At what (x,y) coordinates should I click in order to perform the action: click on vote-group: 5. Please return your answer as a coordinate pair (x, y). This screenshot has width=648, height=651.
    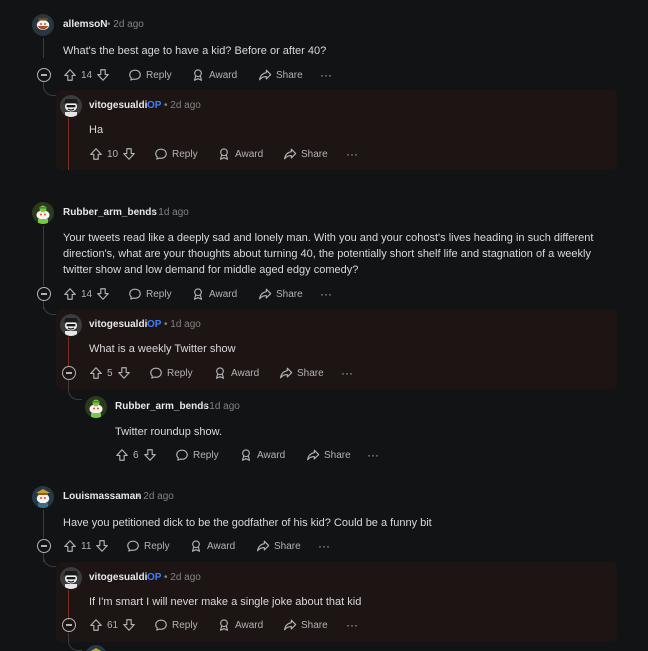
    Looking at the image, I should click on (110, 373).